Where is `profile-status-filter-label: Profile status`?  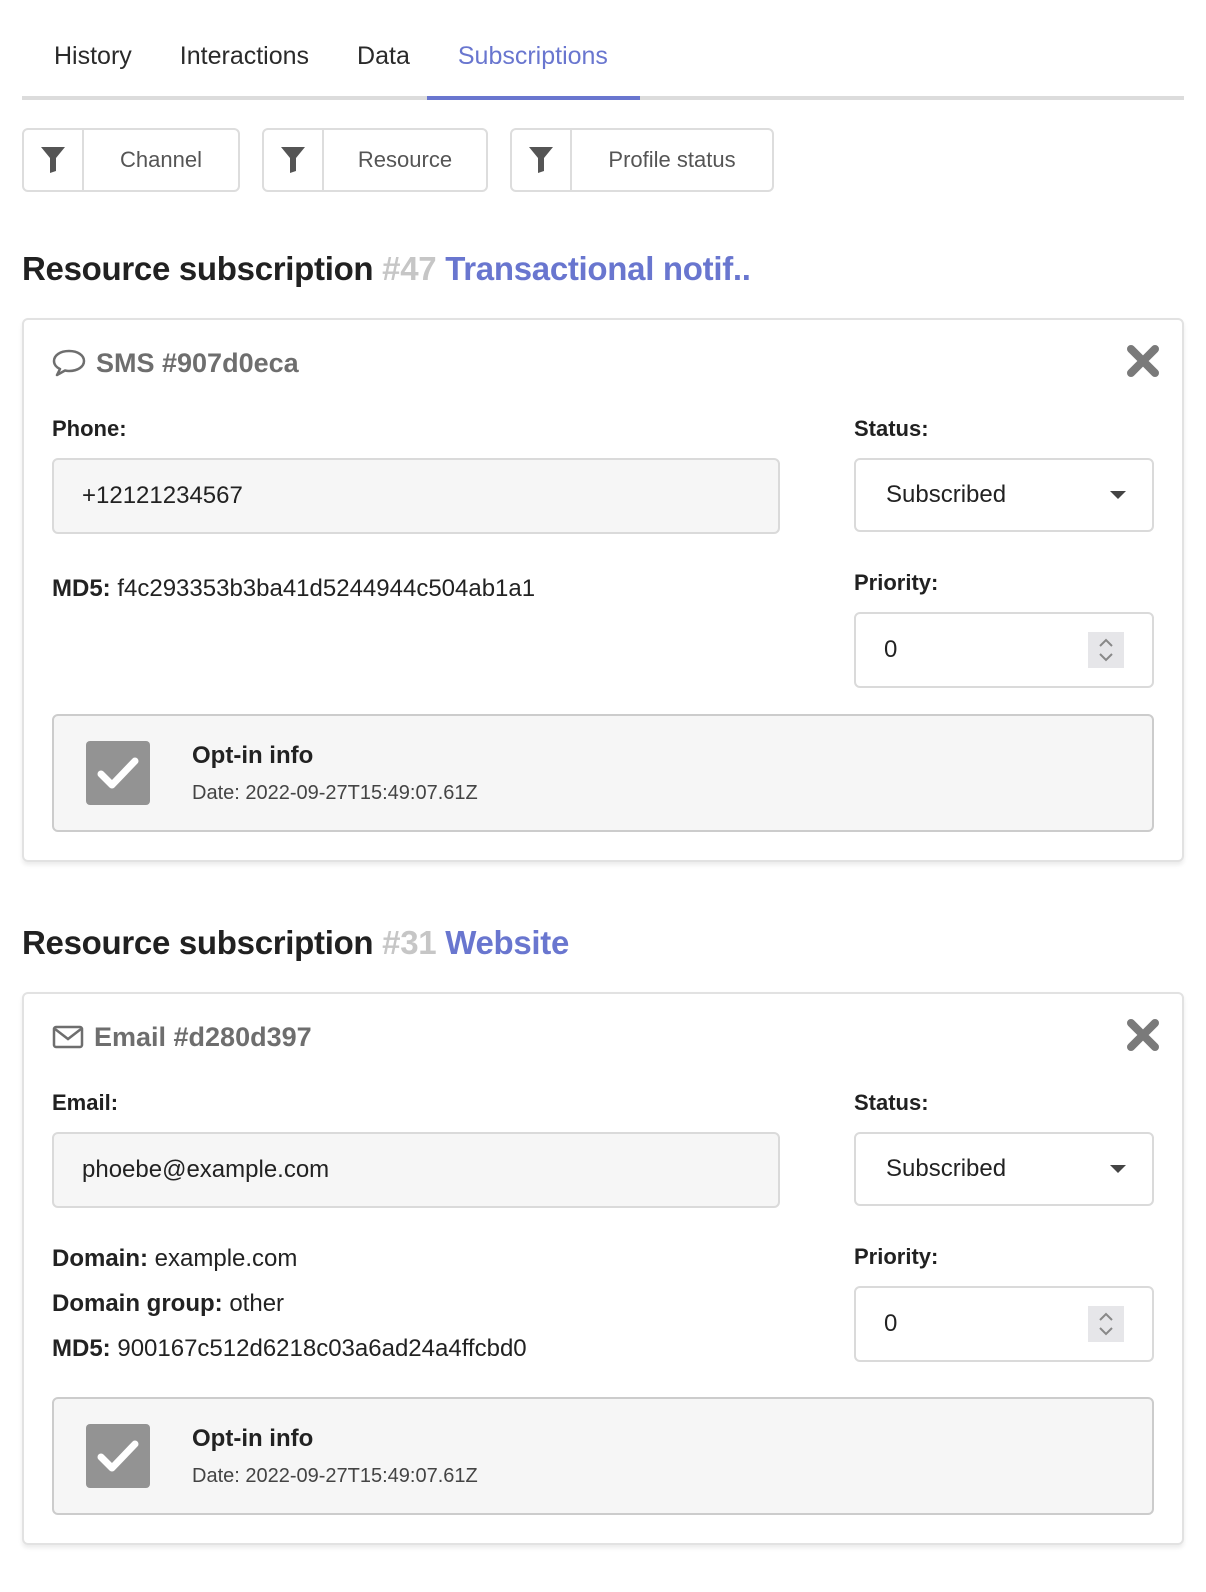 profile-status-filter-label: Profile status is located at coordinates (672, 159).